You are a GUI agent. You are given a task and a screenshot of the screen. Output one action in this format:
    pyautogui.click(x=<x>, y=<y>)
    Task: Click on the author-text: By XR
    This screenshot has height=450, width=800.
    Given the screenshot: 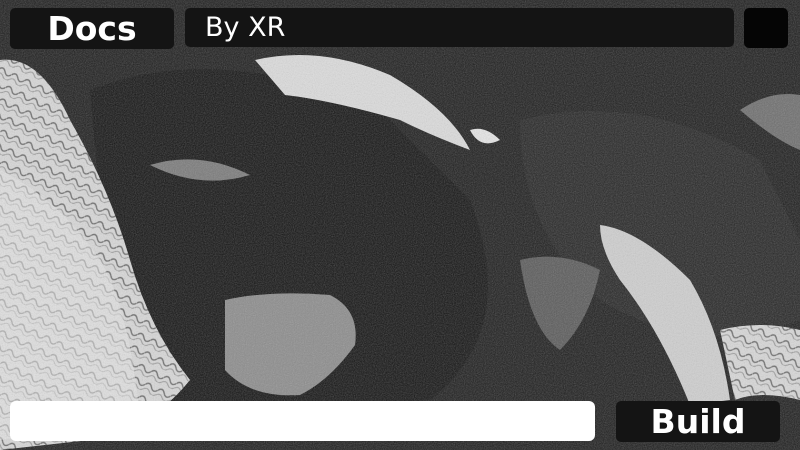 What is the action you would take?
    pyautogui.click(x=245, y=27)
    